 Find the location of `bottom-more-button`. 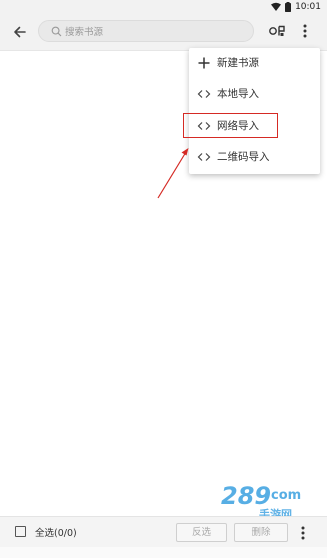

bottom-more-button is located at coordinates (303, 533).